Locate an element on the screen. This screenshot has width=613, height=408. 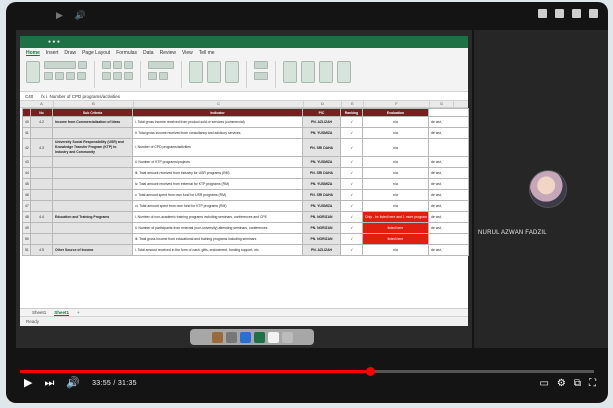
row-number: 45 is located at coordinates (26, 184).